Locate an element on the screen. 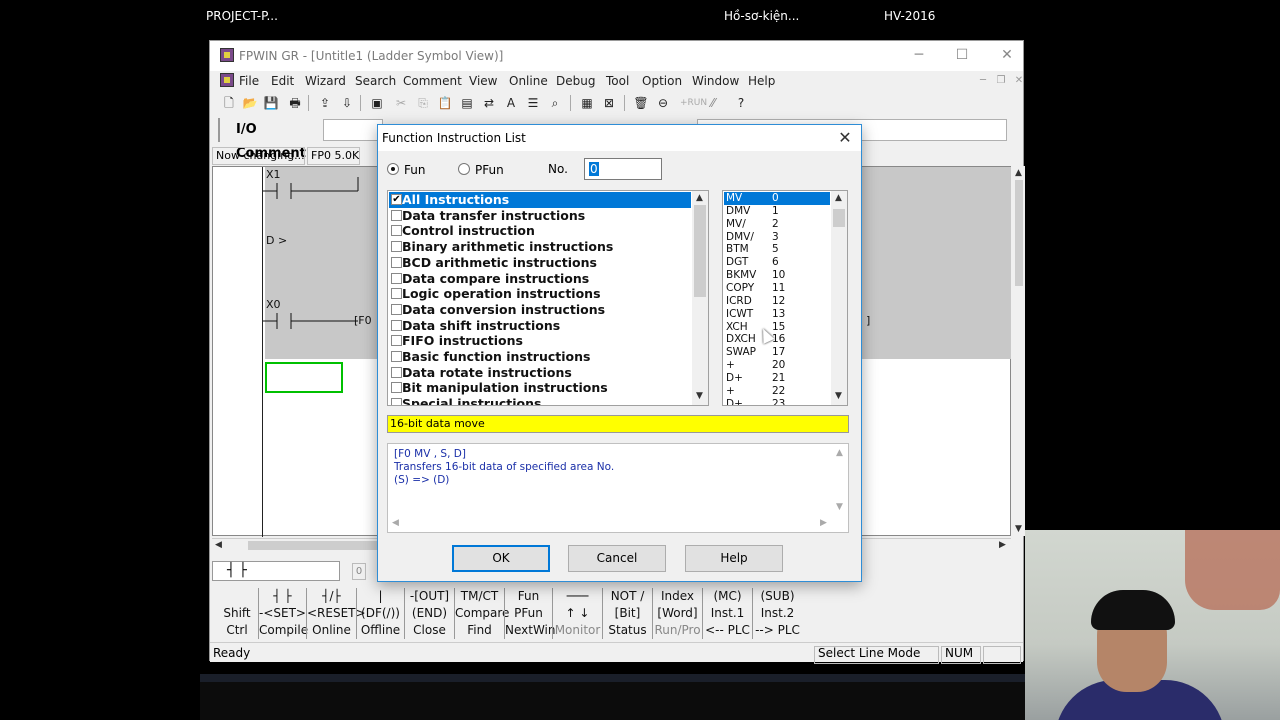 This screenshot has width=1280, height=720. fkey-button: Find is located at coordinates (479, 630).